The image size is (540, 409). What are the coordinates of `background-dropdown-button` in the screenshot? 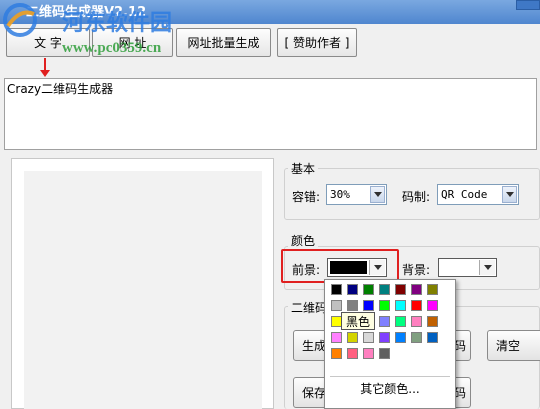 It's located at (487, 267).